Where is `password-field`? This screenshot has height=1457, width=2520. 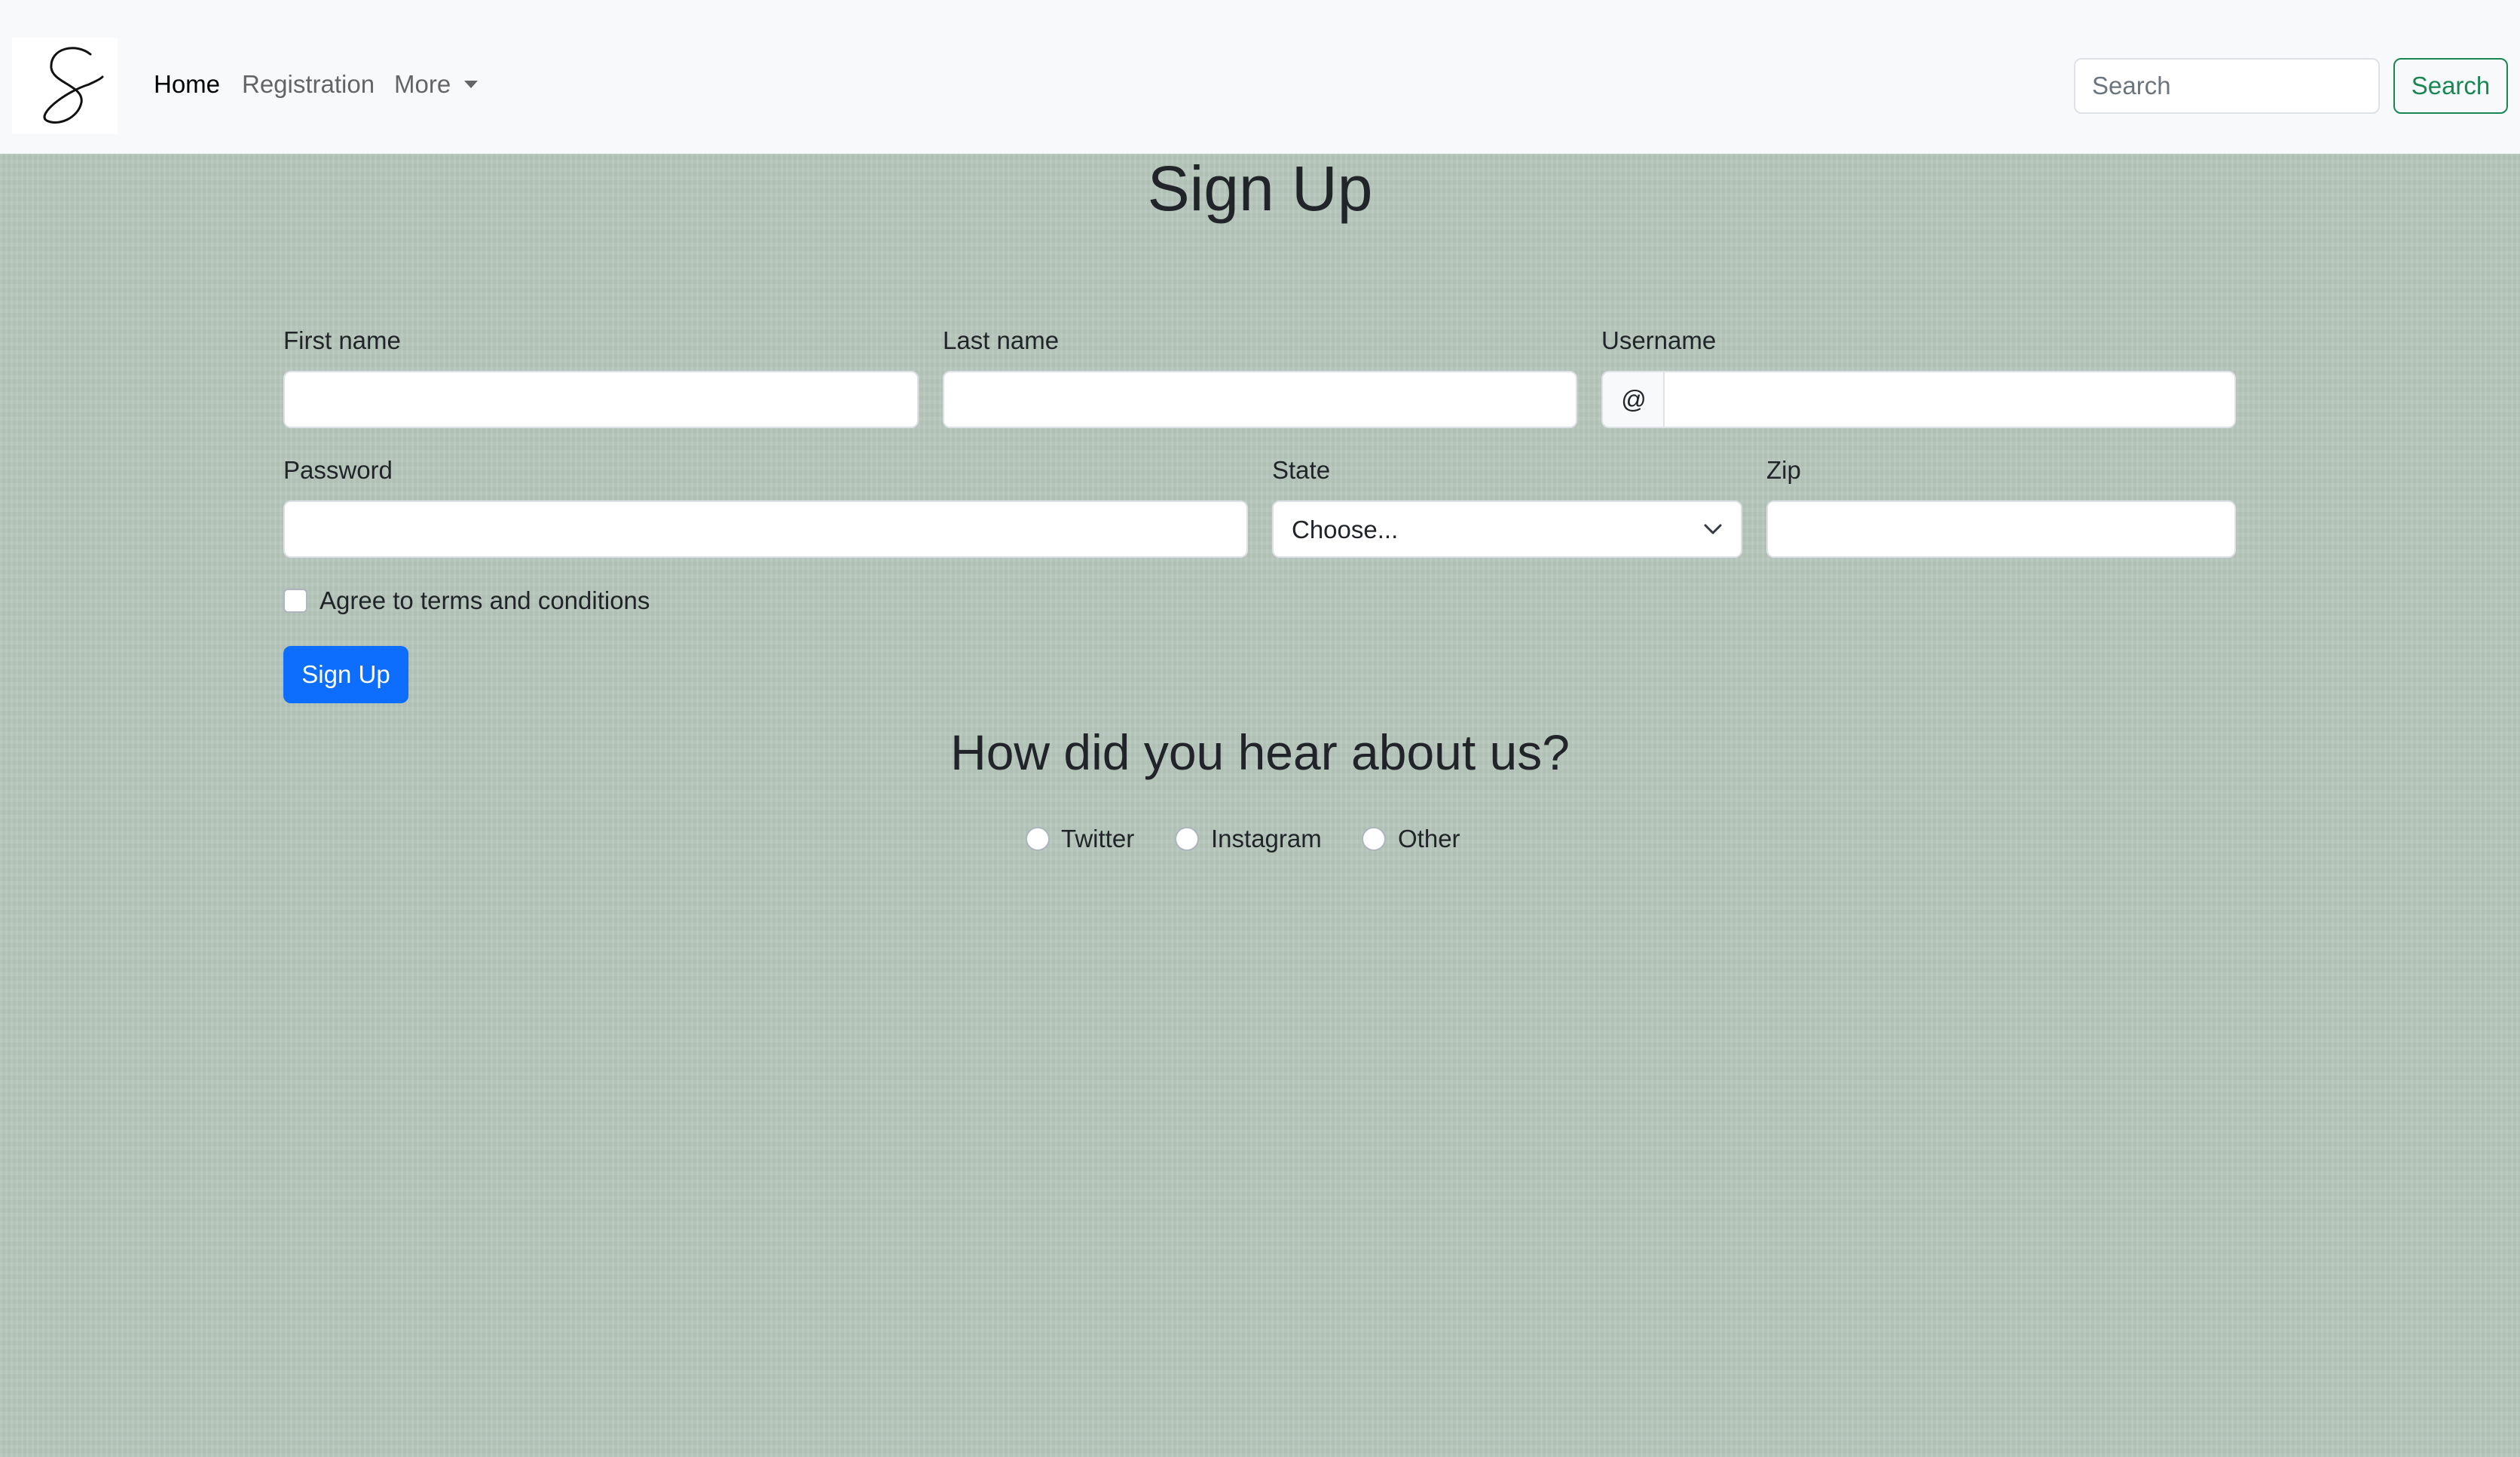 password-field is located at coordinates (765, 529).